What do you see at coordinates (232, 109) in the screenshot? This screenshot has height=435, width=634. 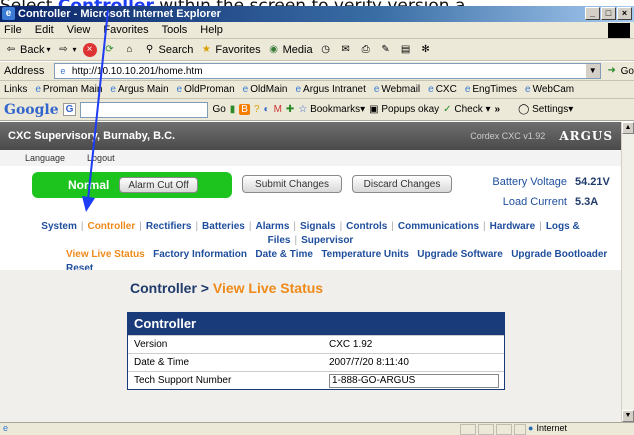 I see `pagerank-icon: ▮` at bounding box center [232, 109].